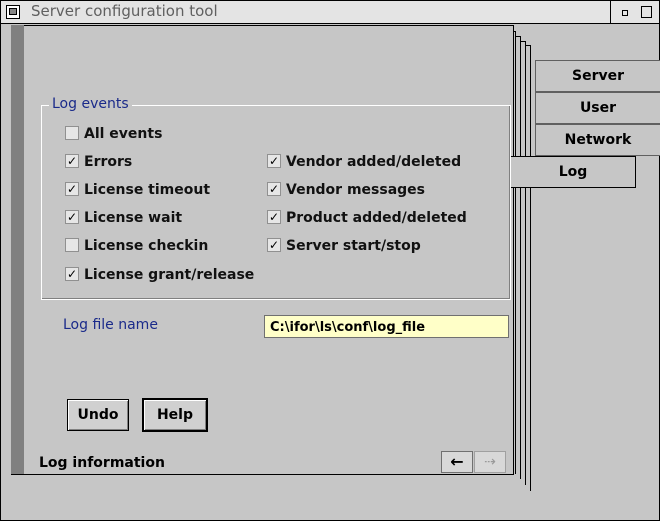 The height and width of the screenshot is (521, 660). What do you see at coordinates (98, 415) in the screenshot?
I see `undo-button: Undo` at bounding box center [98, 415].